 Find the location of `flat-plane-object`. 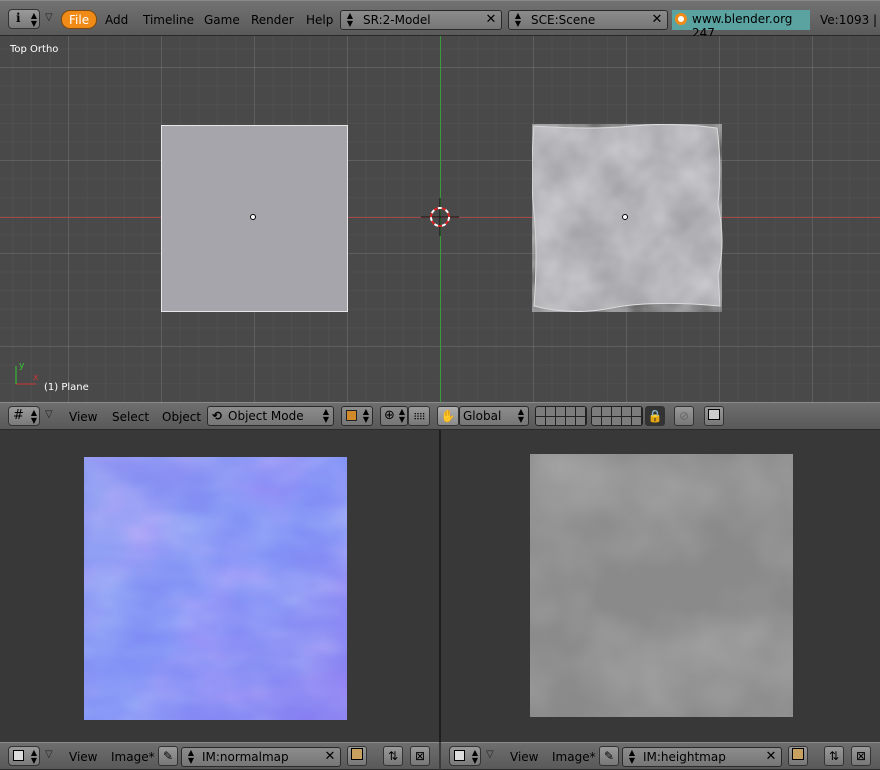

flat-plane-object is located at coordinates (254, 218).